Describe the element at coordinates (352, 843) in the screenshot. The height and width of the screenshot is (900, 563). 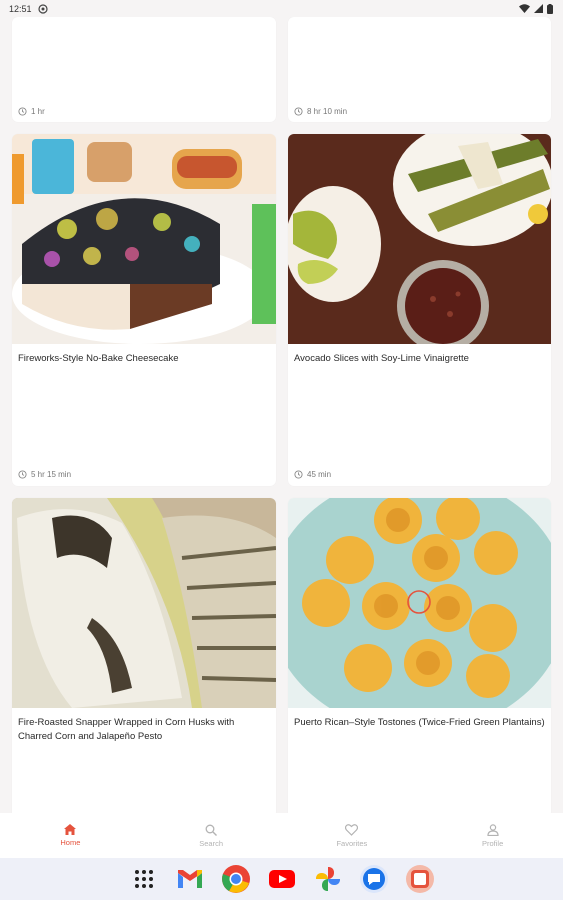
I see `nav-favorites-label: Favorites` at that location.